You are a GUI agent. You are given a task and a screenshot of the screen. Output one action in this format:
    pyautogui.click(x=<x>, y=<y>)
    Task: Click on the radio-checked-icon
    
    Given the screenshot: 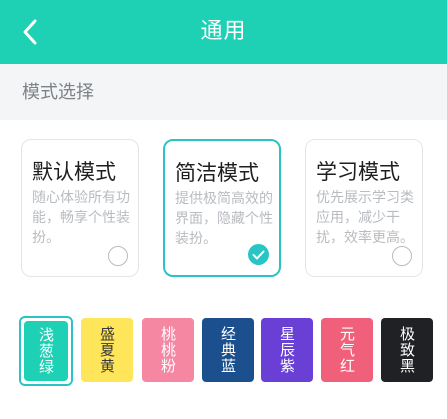 What is the action you would take?
    pyautogui.click(x=258, y=254)
    